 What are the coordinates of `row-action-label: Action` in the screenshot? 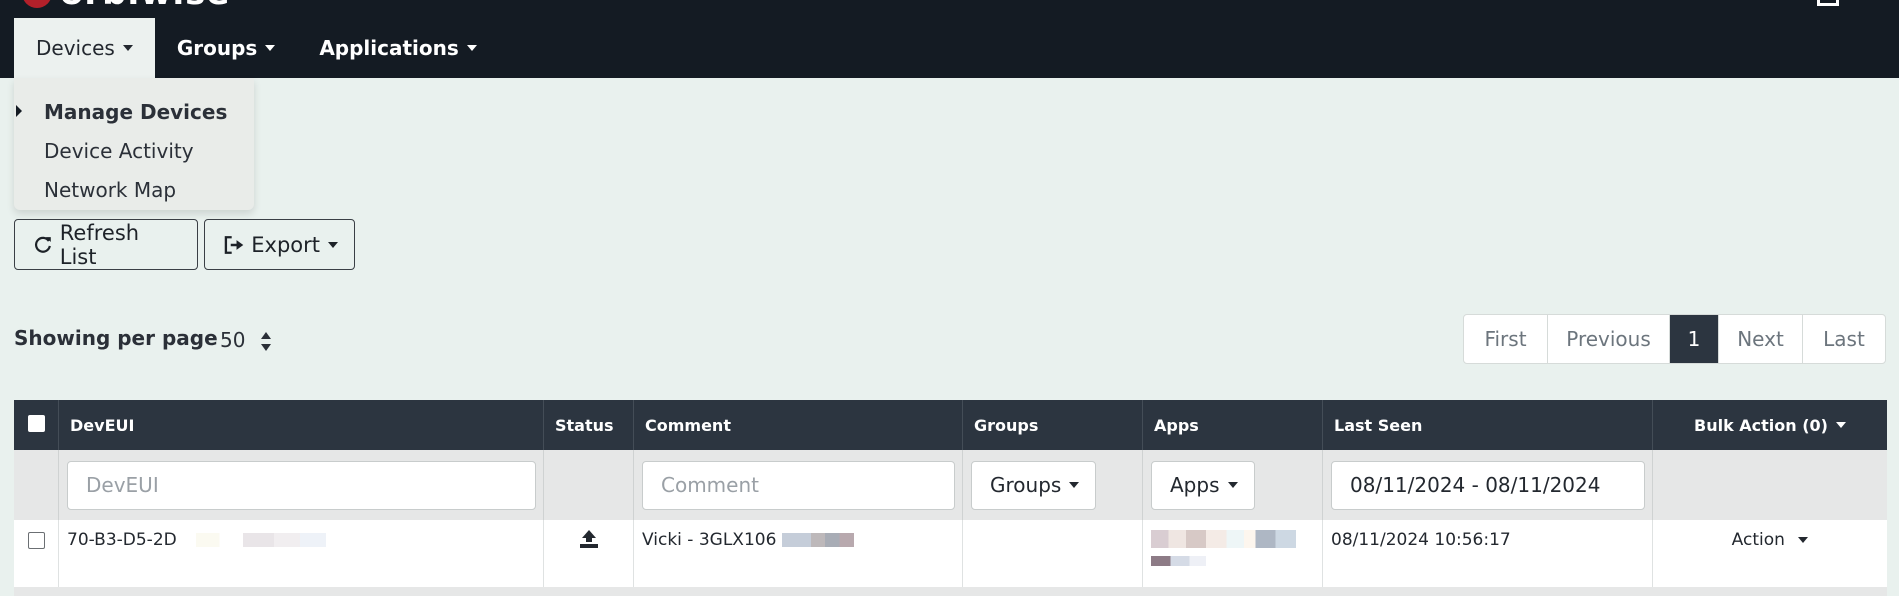 It's located at (1758, 540).